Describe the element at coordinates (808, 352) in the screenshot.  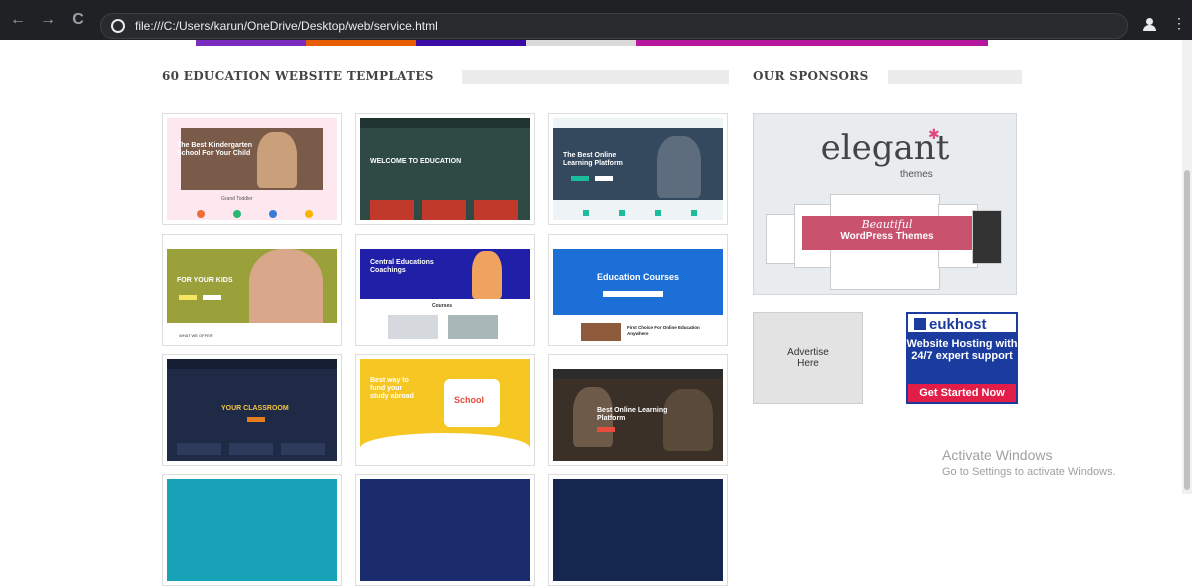
I see `advertise-line1: Advertise` at that location.